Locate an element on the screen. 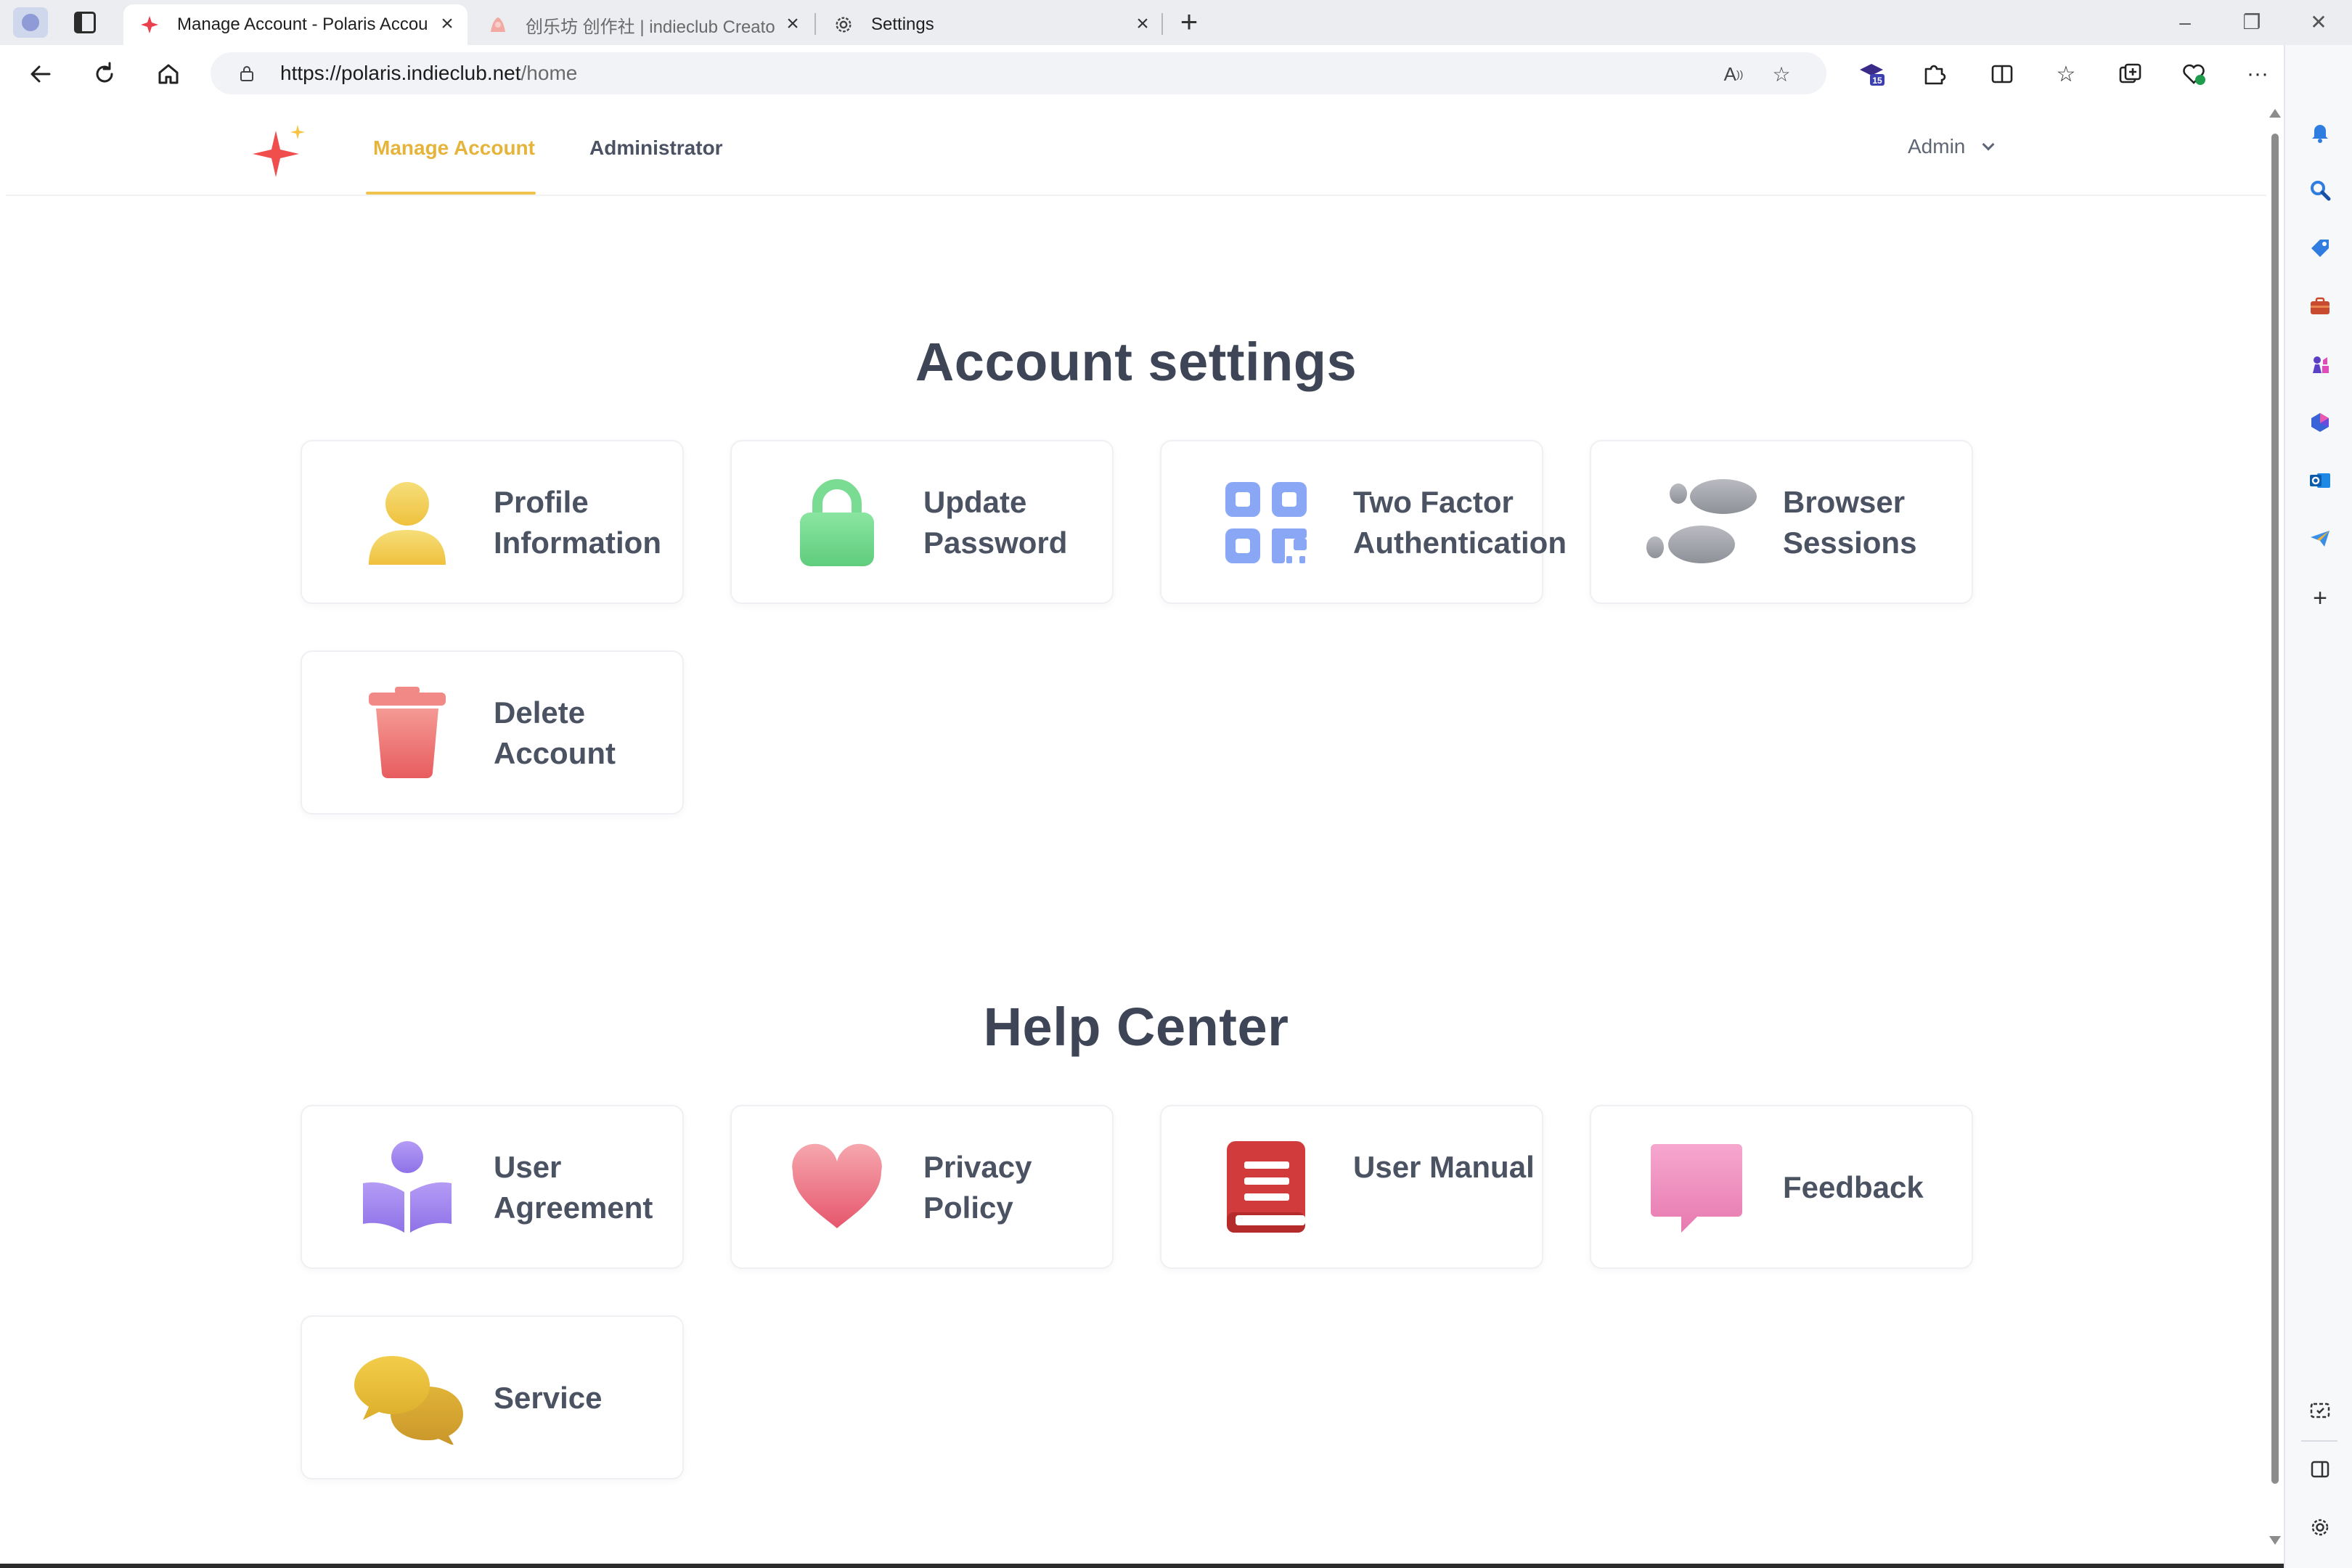 This screenshot has height=1568, width=2352. favorites-icon: ☆ is located at coordinates (2066, 74).